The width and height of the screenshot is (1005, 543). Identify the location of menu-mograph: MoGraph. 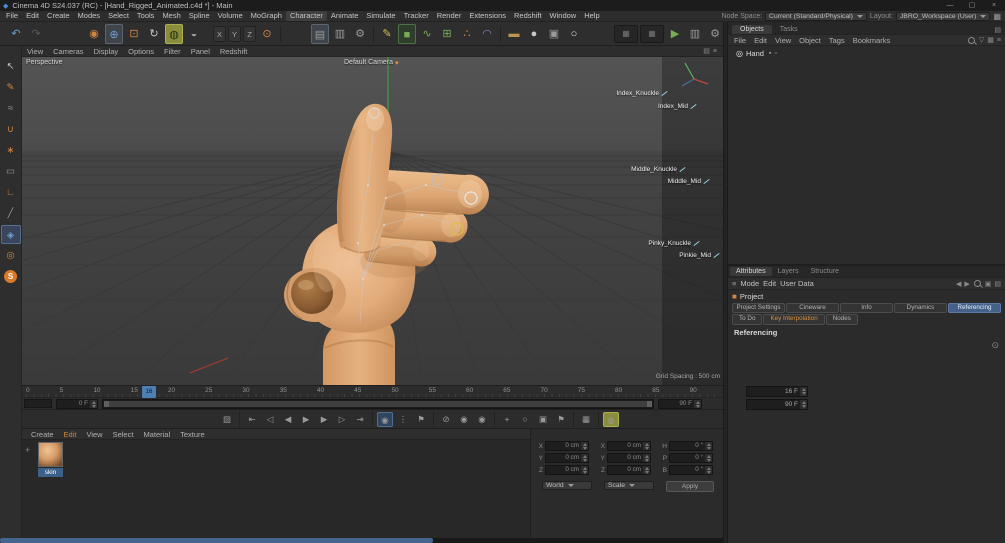
(266, 16).